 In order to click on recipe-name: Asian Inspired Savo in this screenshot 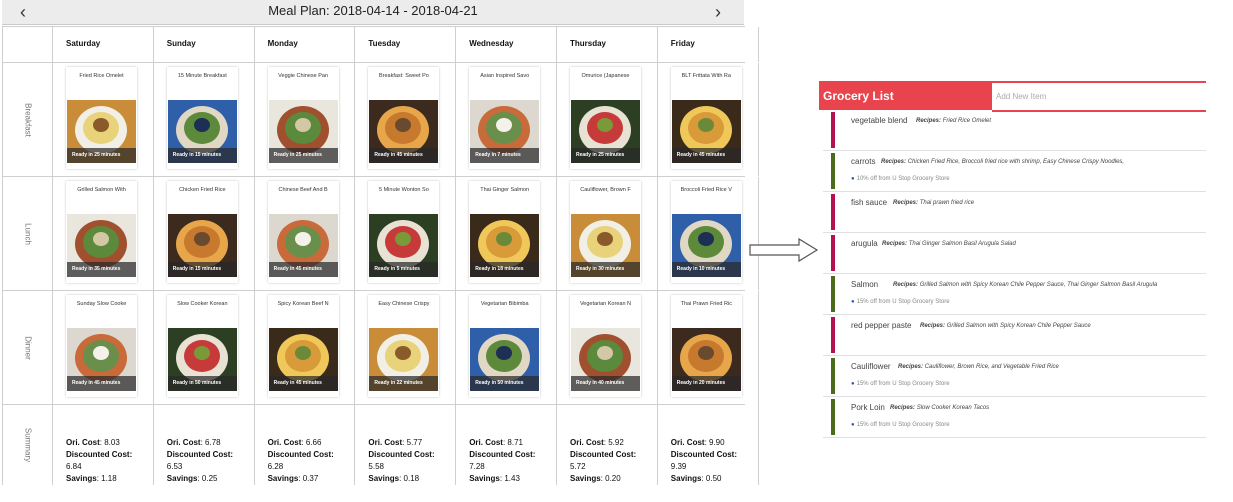, I will do `click(505, 76)`.